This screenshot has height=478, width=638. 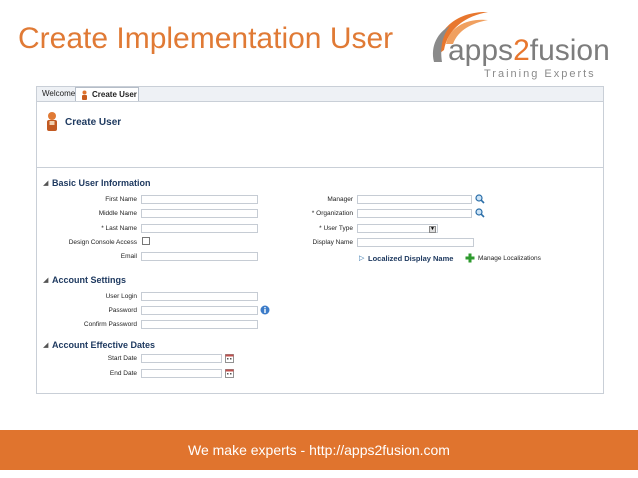 What do you see at coordinates (128, 256) in the screenshot?
I see `email-label: Email` at bounding box center [128, 256].